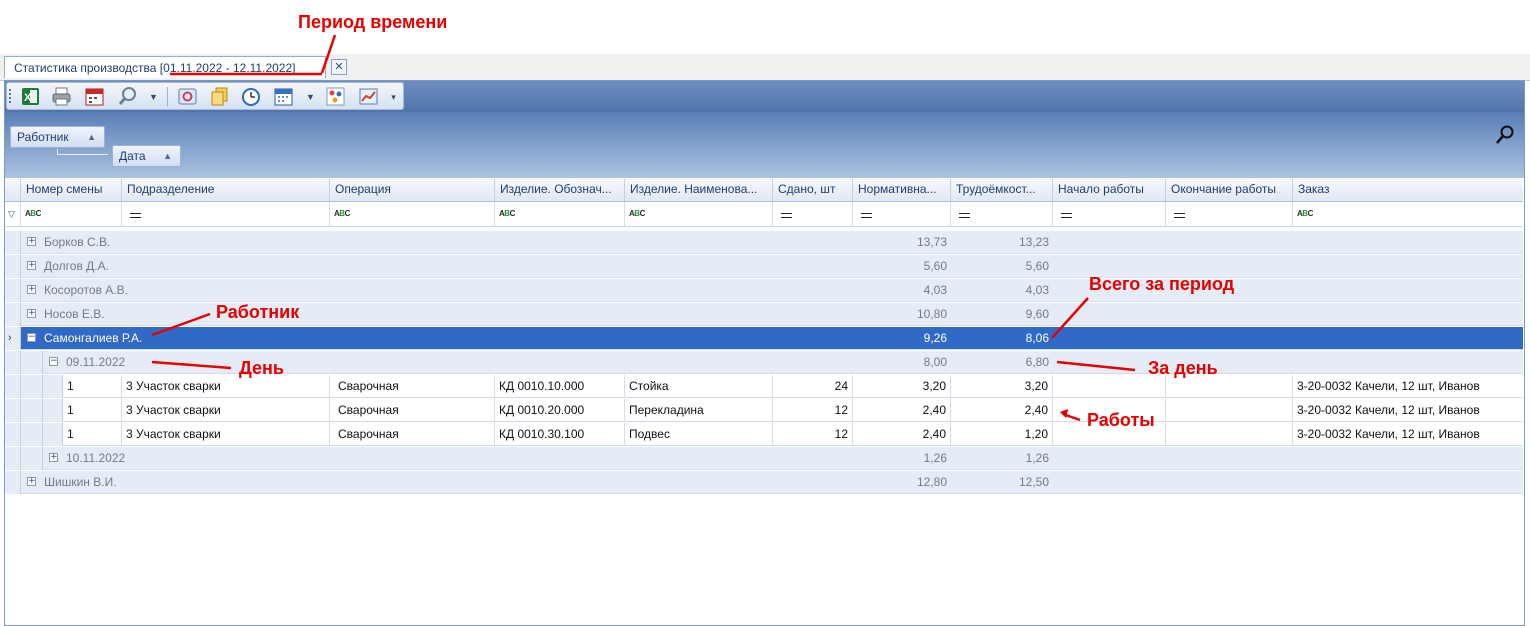  What do you see at coordinates (261, 368) in the screenshot?
I see `annotation-day: День` at bounding box center [261, 368].